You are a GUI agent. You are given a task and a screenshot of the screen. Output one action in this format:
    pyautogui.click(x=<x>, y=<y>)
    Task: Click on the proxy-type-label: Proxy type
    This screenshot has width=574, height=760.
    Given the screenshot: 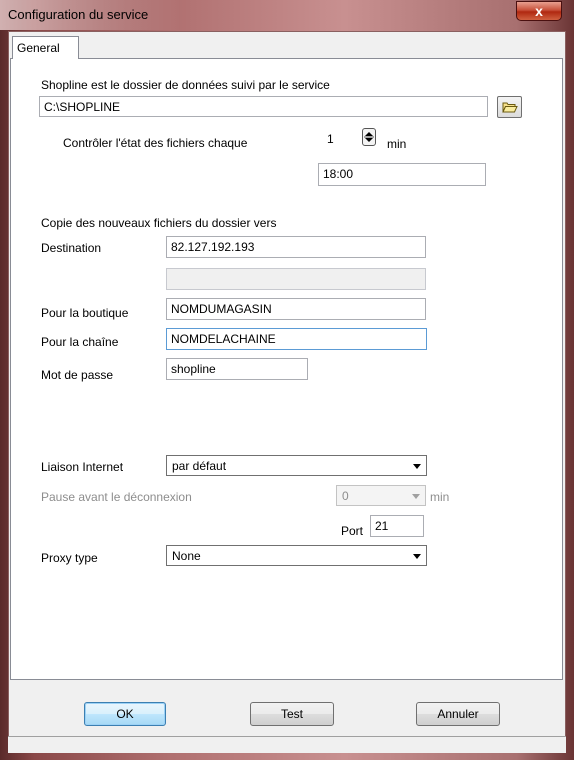 What is the action you would take?
    pyautogui.click(x=69, y=558)
    